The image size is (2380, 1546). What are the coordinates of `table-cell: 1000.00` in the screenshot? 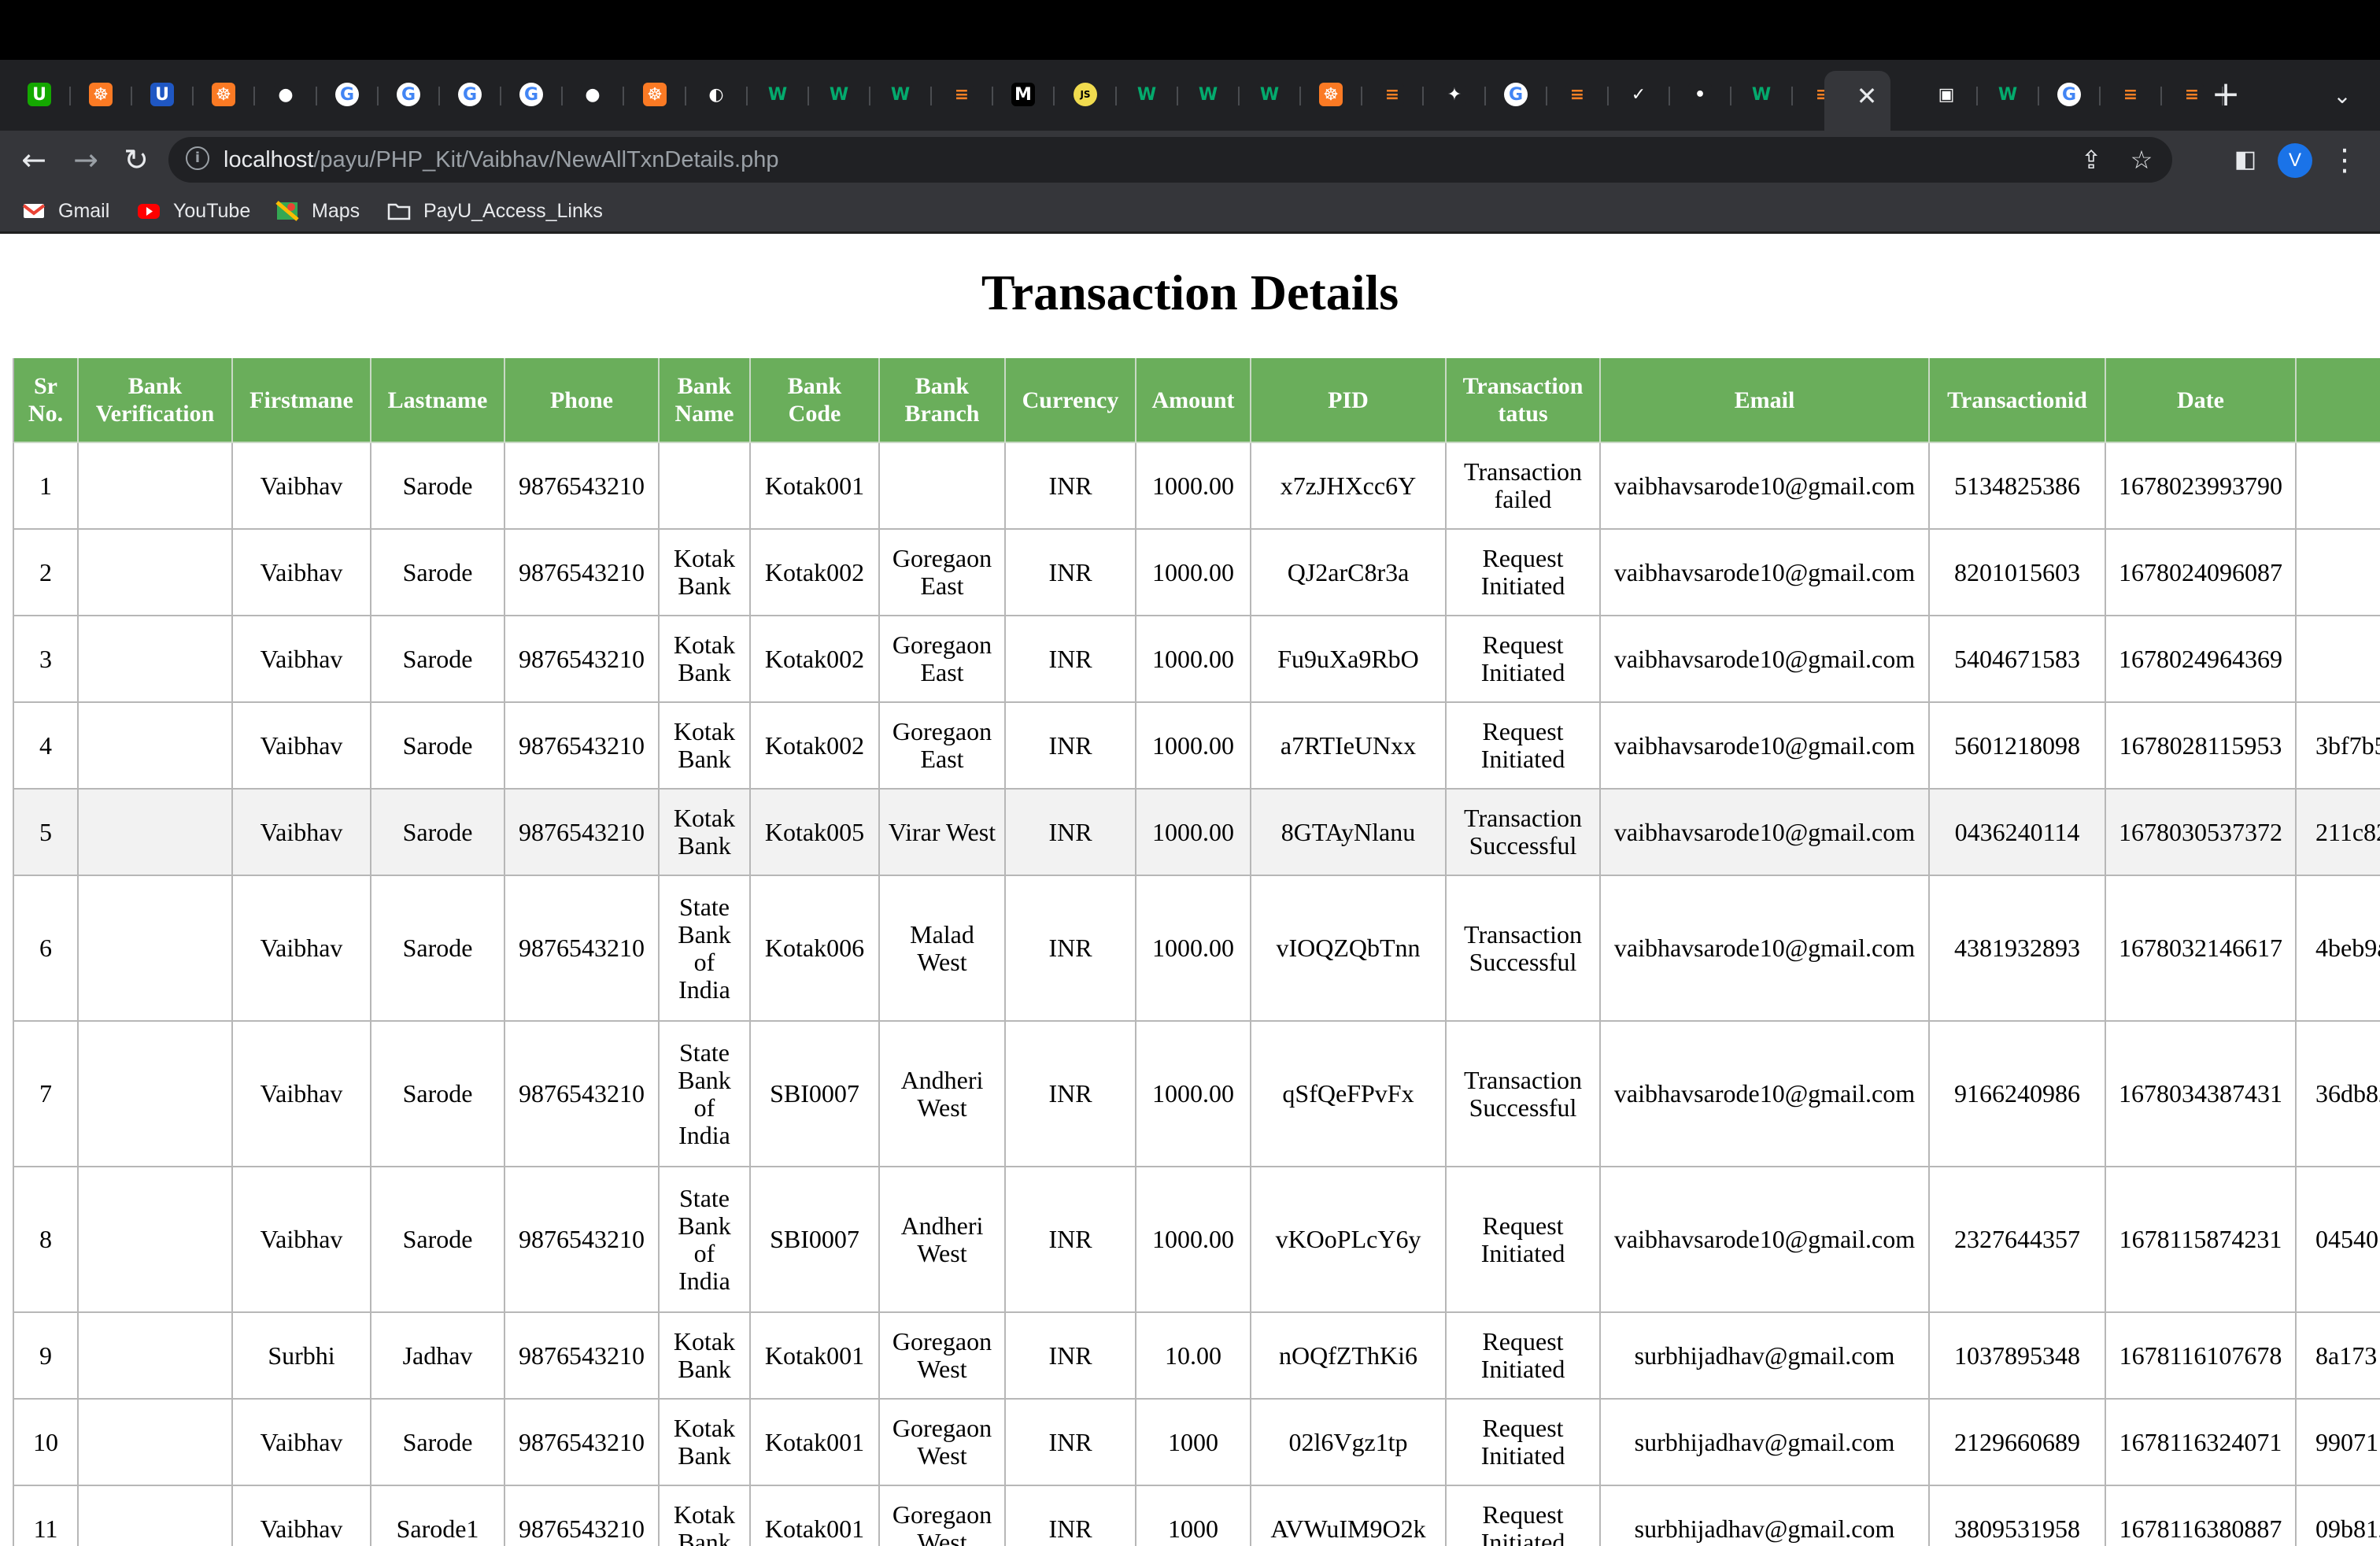 It's located at (1193, 1240).